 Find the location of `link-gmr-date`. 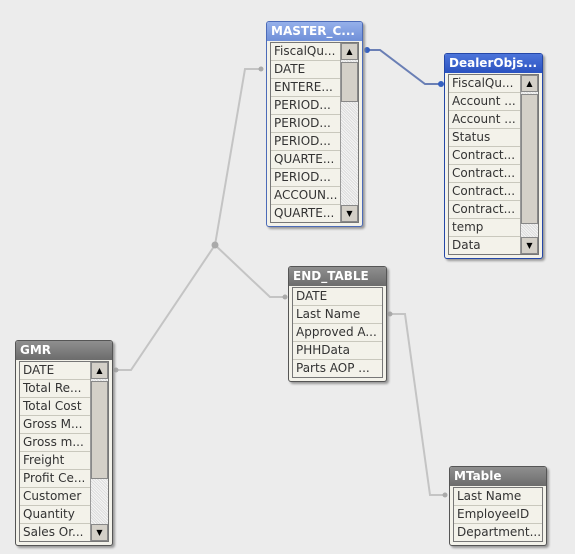

link-gmr-date is located at coordinates (165, 307).